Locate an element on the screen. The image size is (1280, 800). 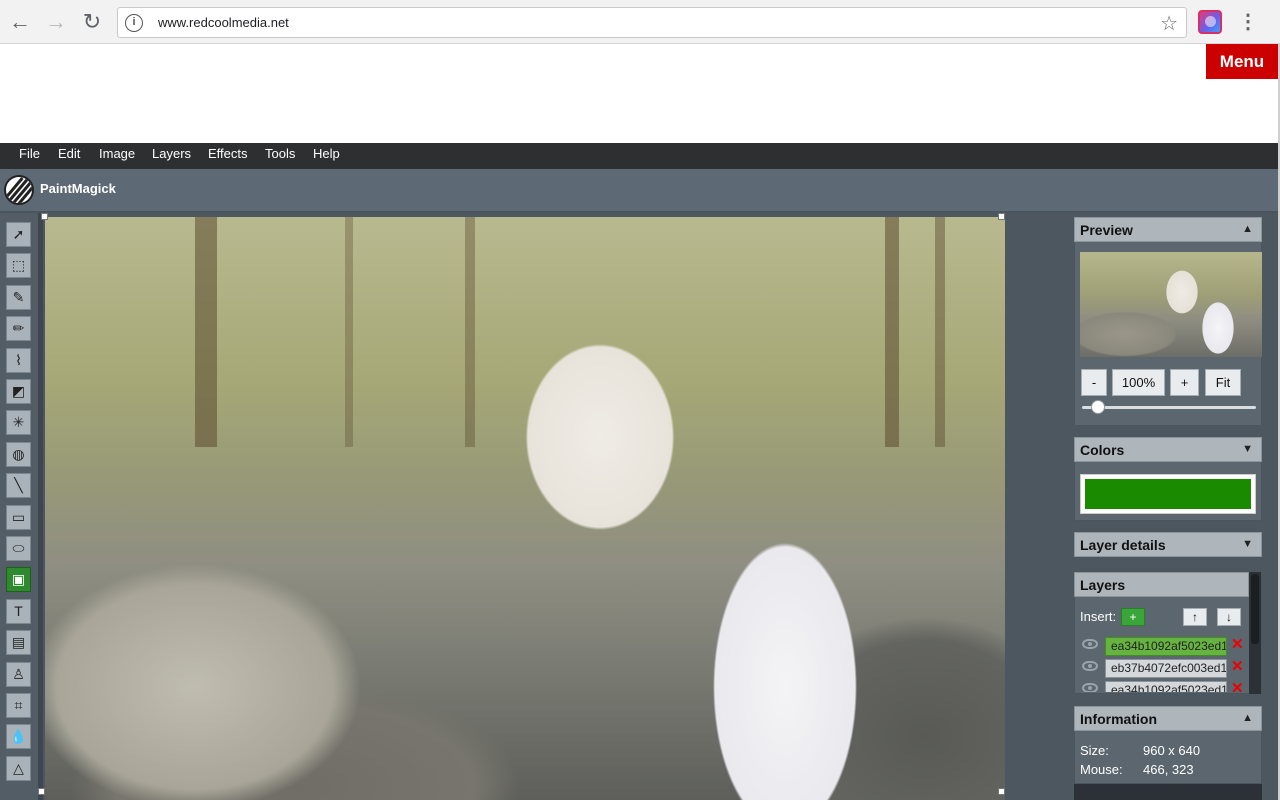
tool-palette: ➚ ⬚ ✎ ✏ ⌇ ◩ ✳ ◍ ╲ ▭ ⬭ ▣ T ▤ ♙ ⌗ 💧 △ is located at coordinates (19, 506).